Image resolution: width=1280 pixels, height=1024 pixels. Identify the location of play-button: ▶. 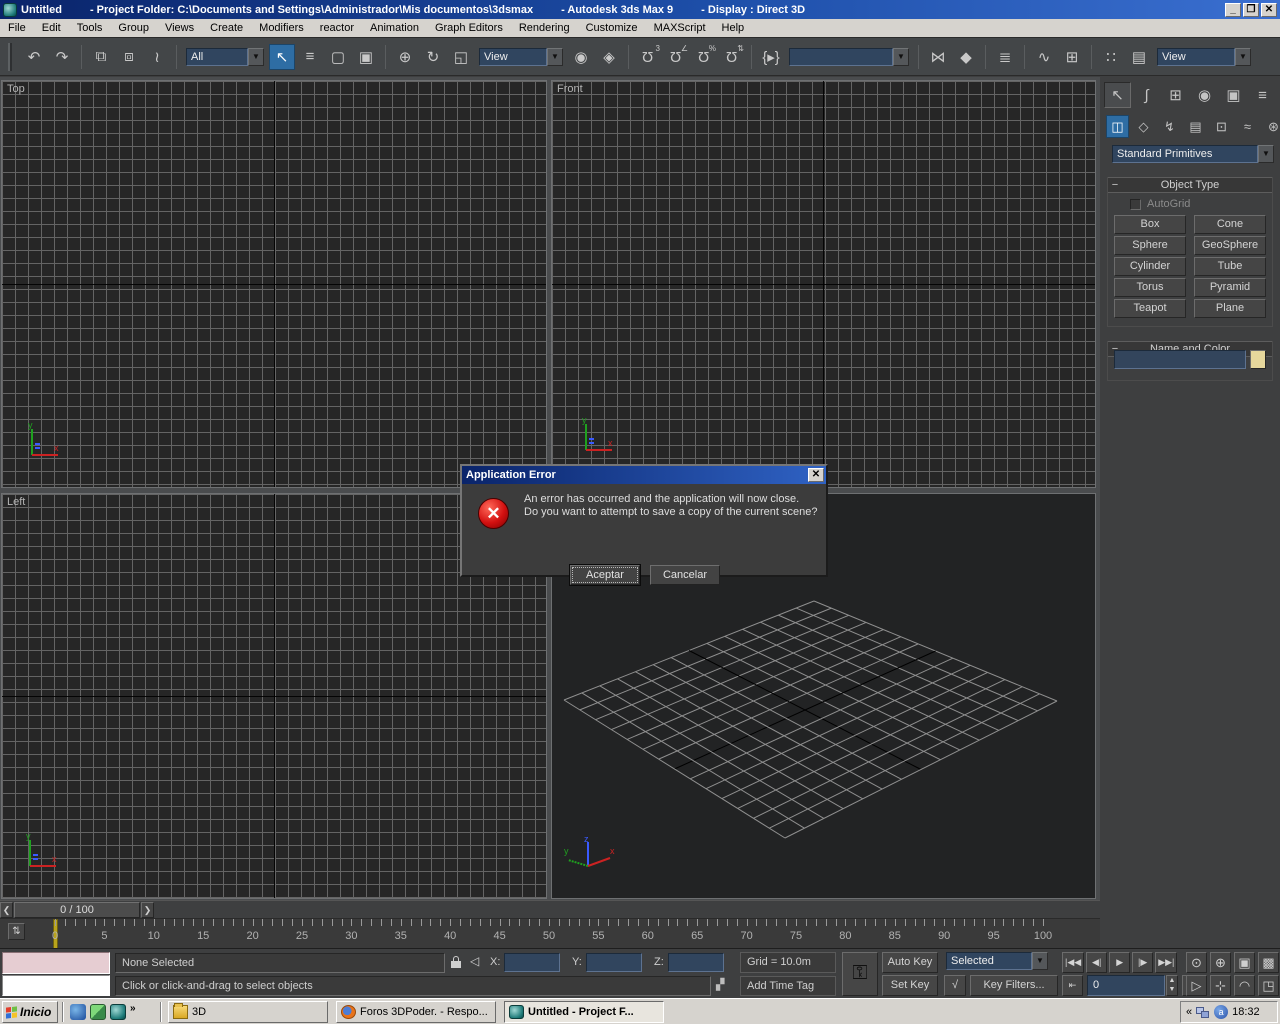
(1120, 962).